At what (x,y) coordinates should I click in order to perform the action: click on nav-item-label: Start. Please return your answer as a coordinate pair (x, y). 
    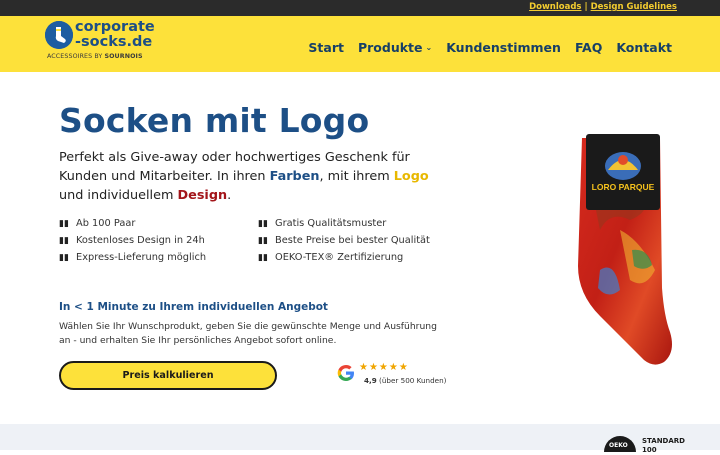
    Looking at the image, I should click on (326, 47).